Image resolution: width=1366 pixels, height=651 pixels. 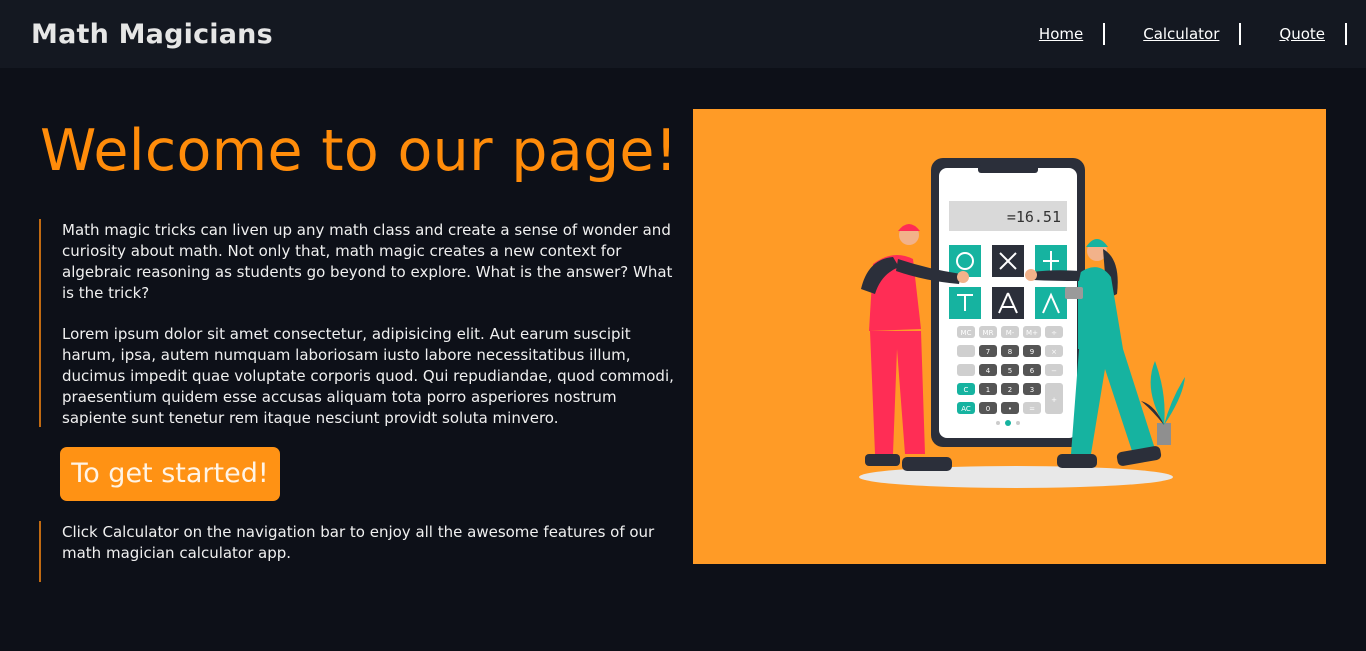 What do you see at coordinates (1032, 371) in the screenshot?
I see `svg-text: 6` at bounding box center [1032, 371].